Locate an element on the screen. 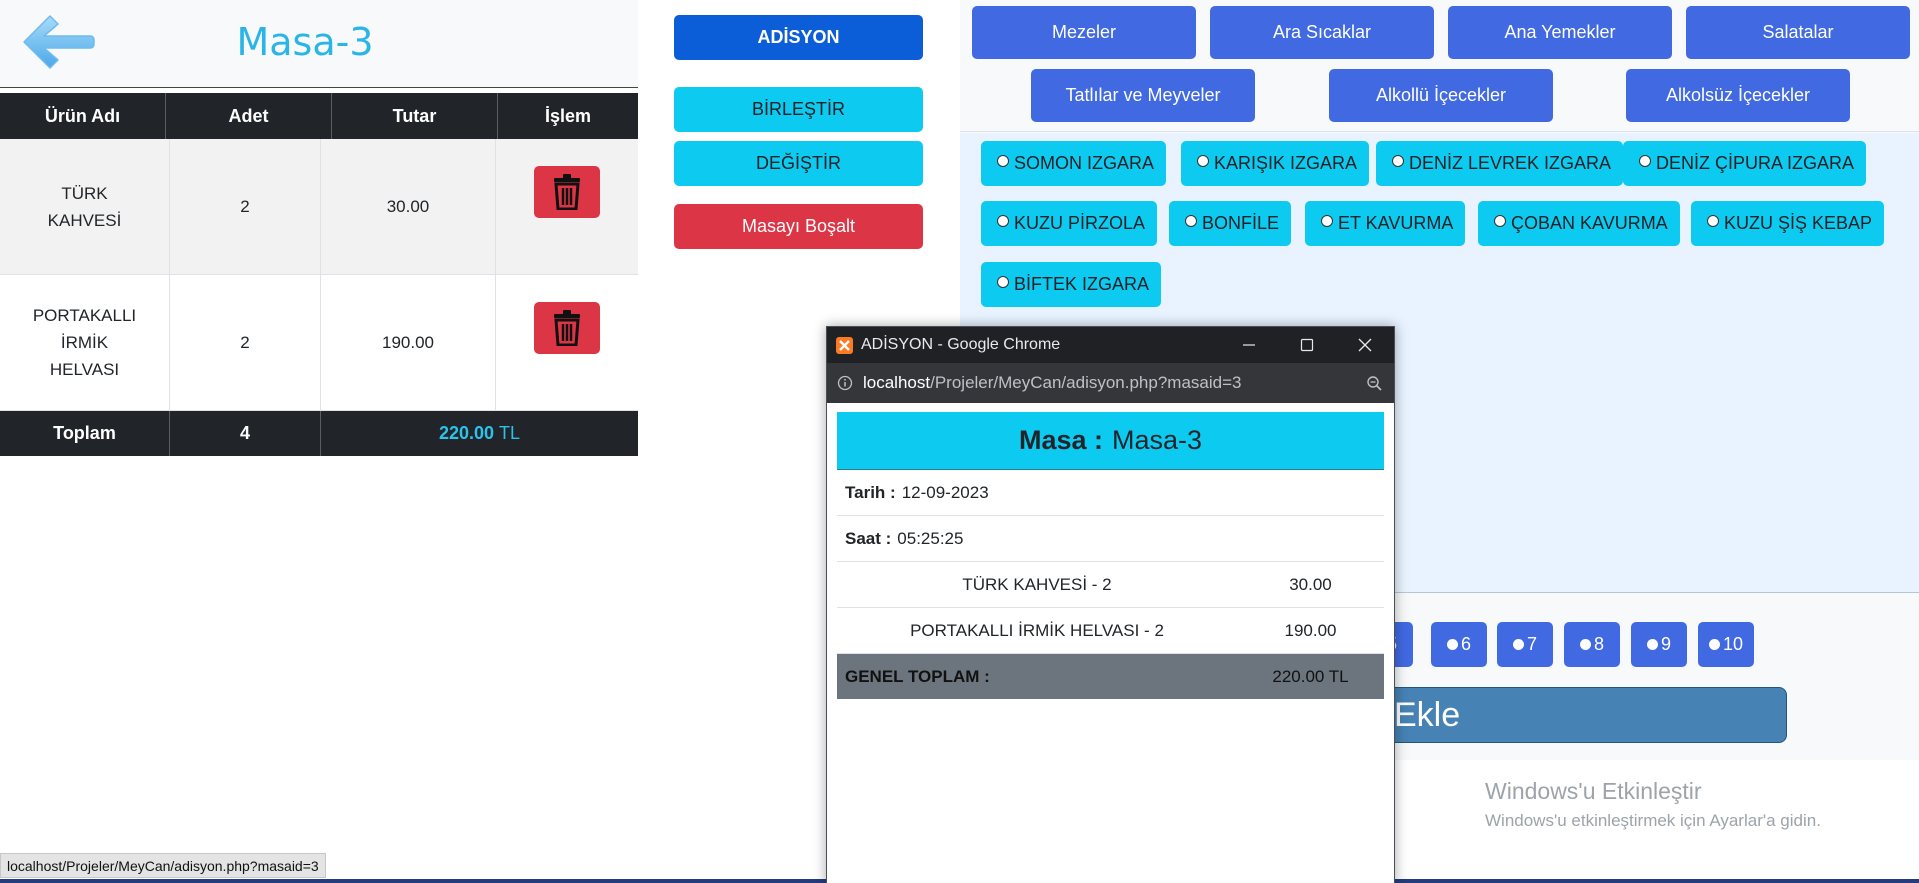  adisyon-button: ADİSYON is located at coordinates (798, 37).